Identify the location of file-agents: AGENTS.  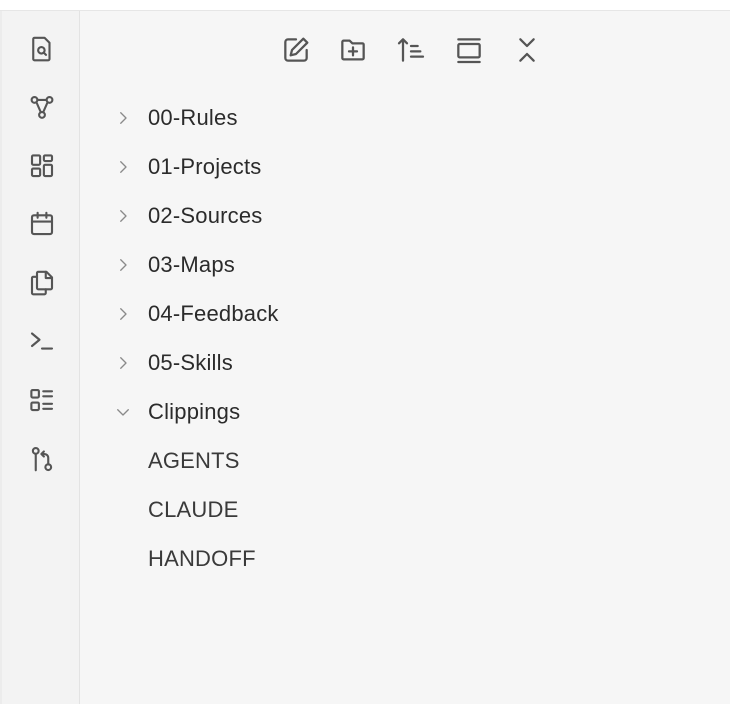
(409, 461).